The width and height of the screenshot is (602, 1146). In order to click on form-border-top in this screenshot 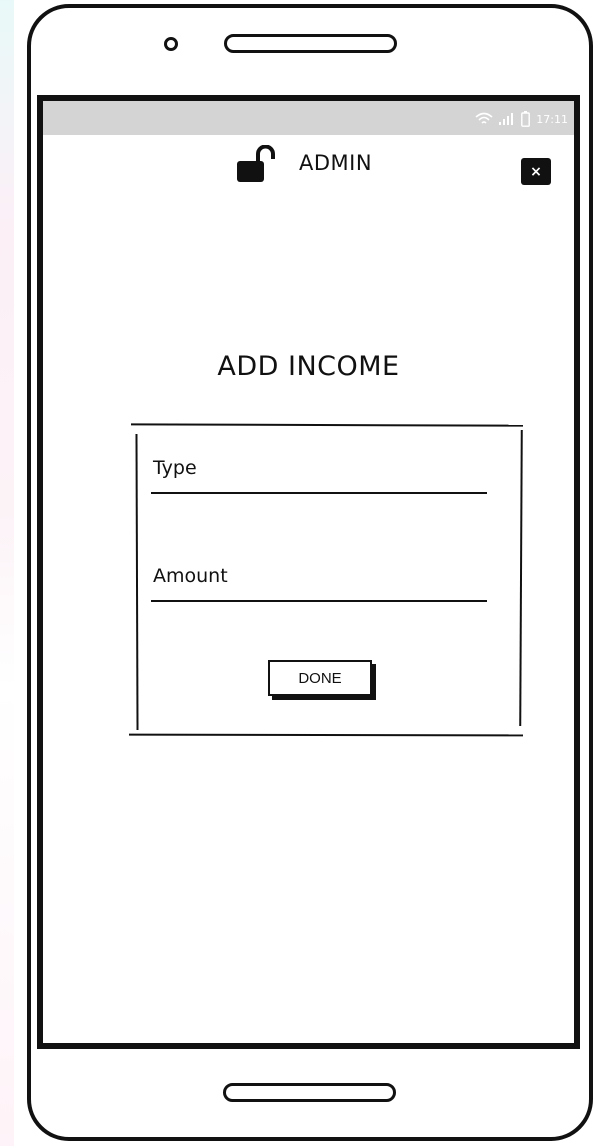, I will do `click(327, 425)`.